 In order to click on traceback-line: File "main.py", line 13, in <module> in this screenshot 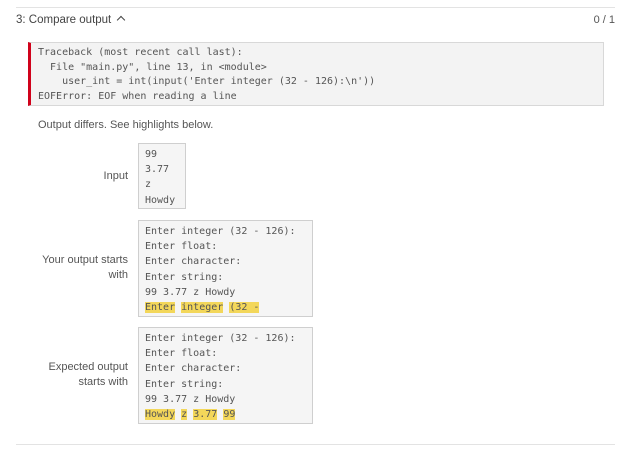, I will do `click(152, 67)`.